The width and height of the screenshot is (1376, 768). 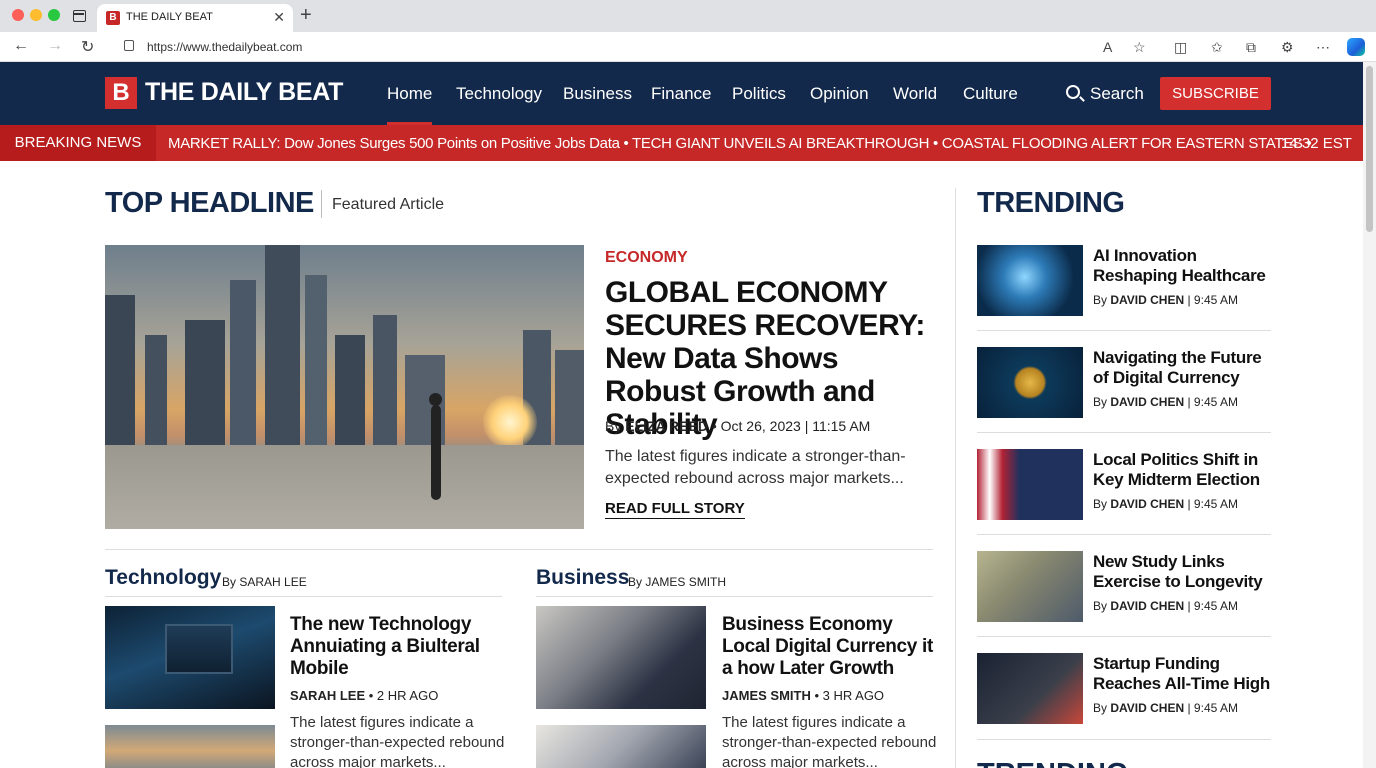 What do you see at coordinates (129, 45) in the screenshot?
I see `lock-icon` at bounding box center [129, 45].